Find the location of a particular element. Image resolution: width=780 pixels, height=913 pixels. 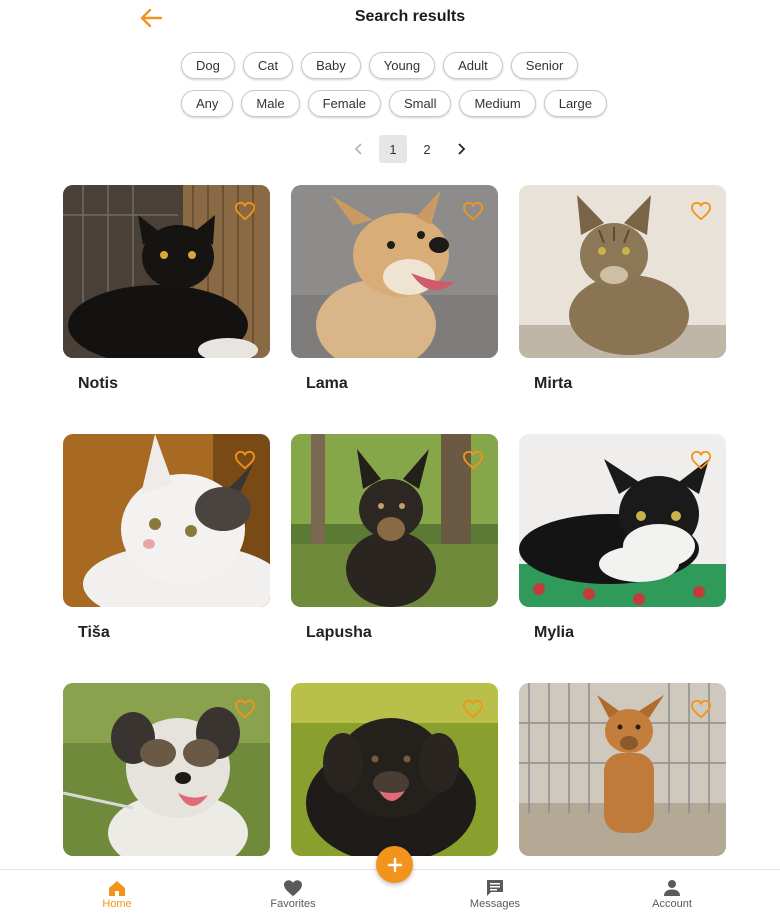

nav-account-label: Account is located at coordinates (672, 904).